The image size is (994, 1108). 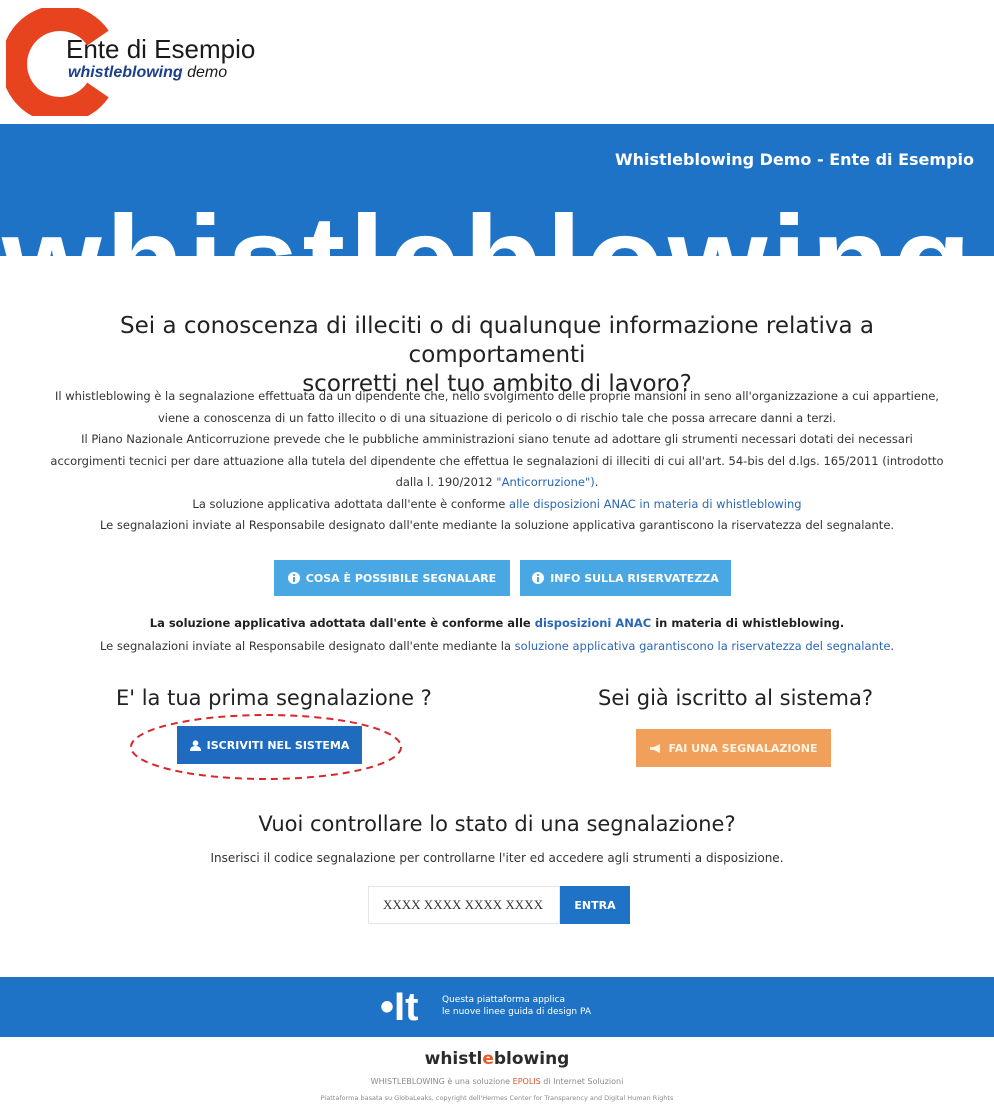 I want to click on intro-line: dalla l. 190/2012 "Anticorruzione")., so click(x=497, y=483).